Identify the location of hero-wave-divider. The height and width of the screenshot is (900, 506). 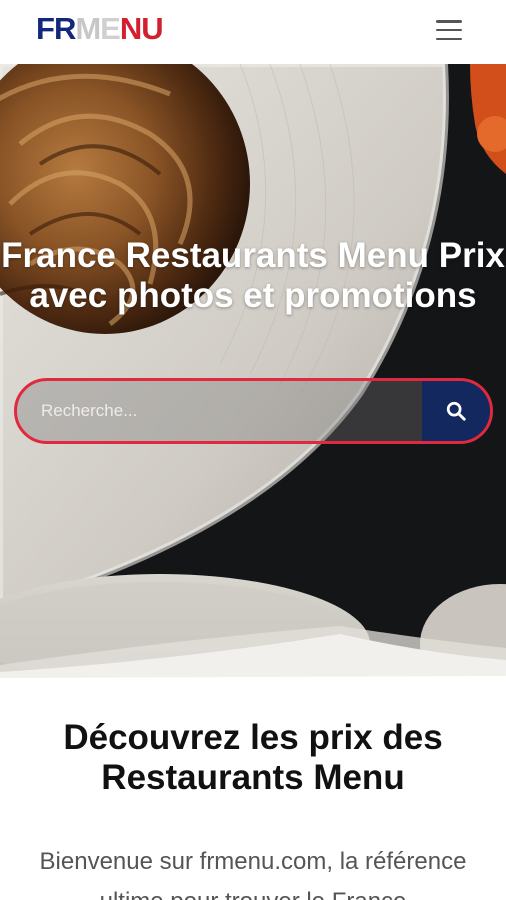
(253, 654).